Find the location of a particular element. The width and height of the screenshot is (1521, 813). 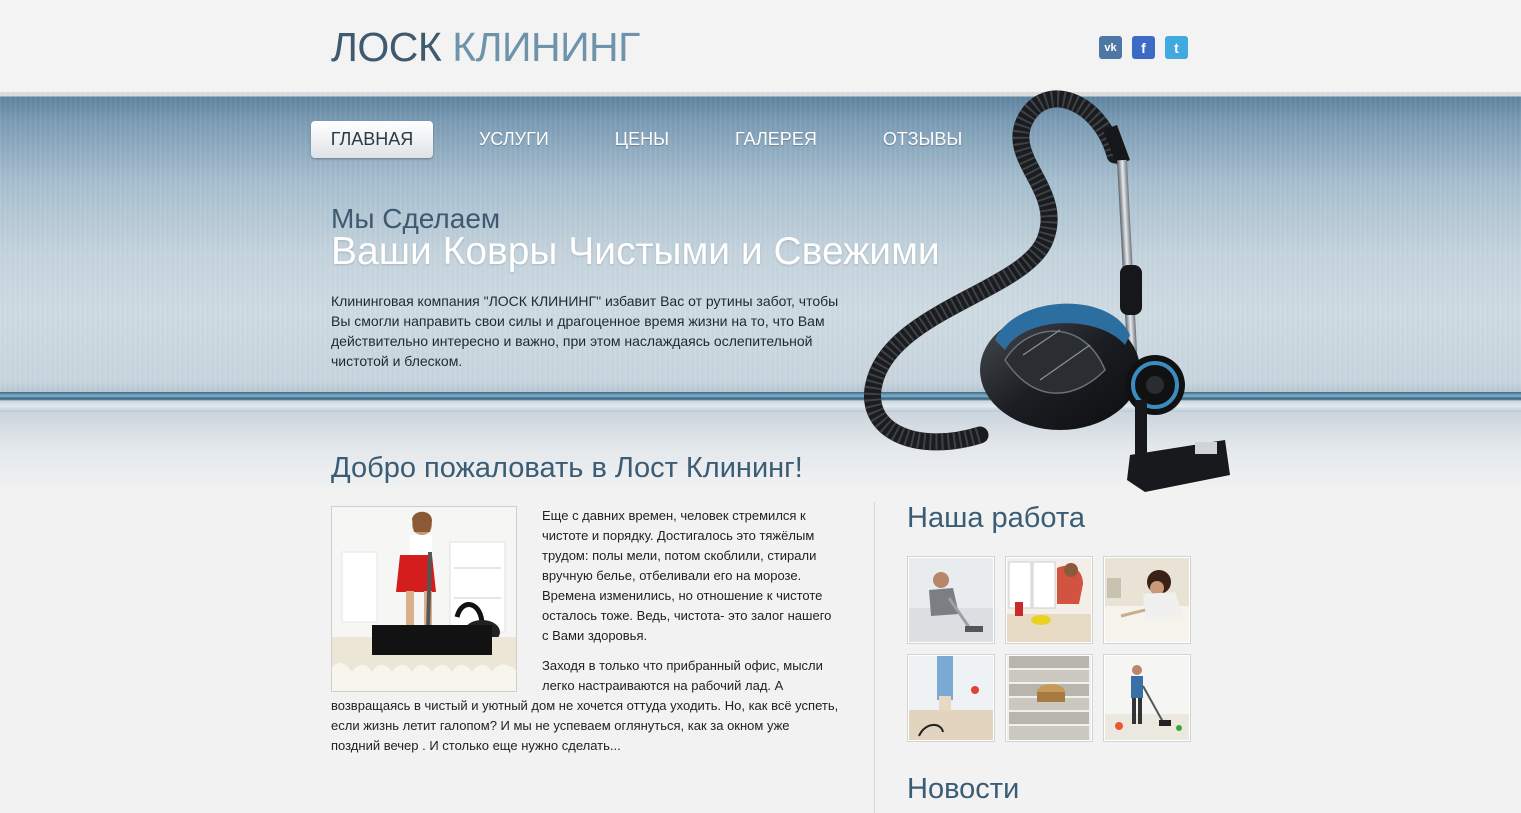

facebook-icon: f is located at coordinates (1143, 47).